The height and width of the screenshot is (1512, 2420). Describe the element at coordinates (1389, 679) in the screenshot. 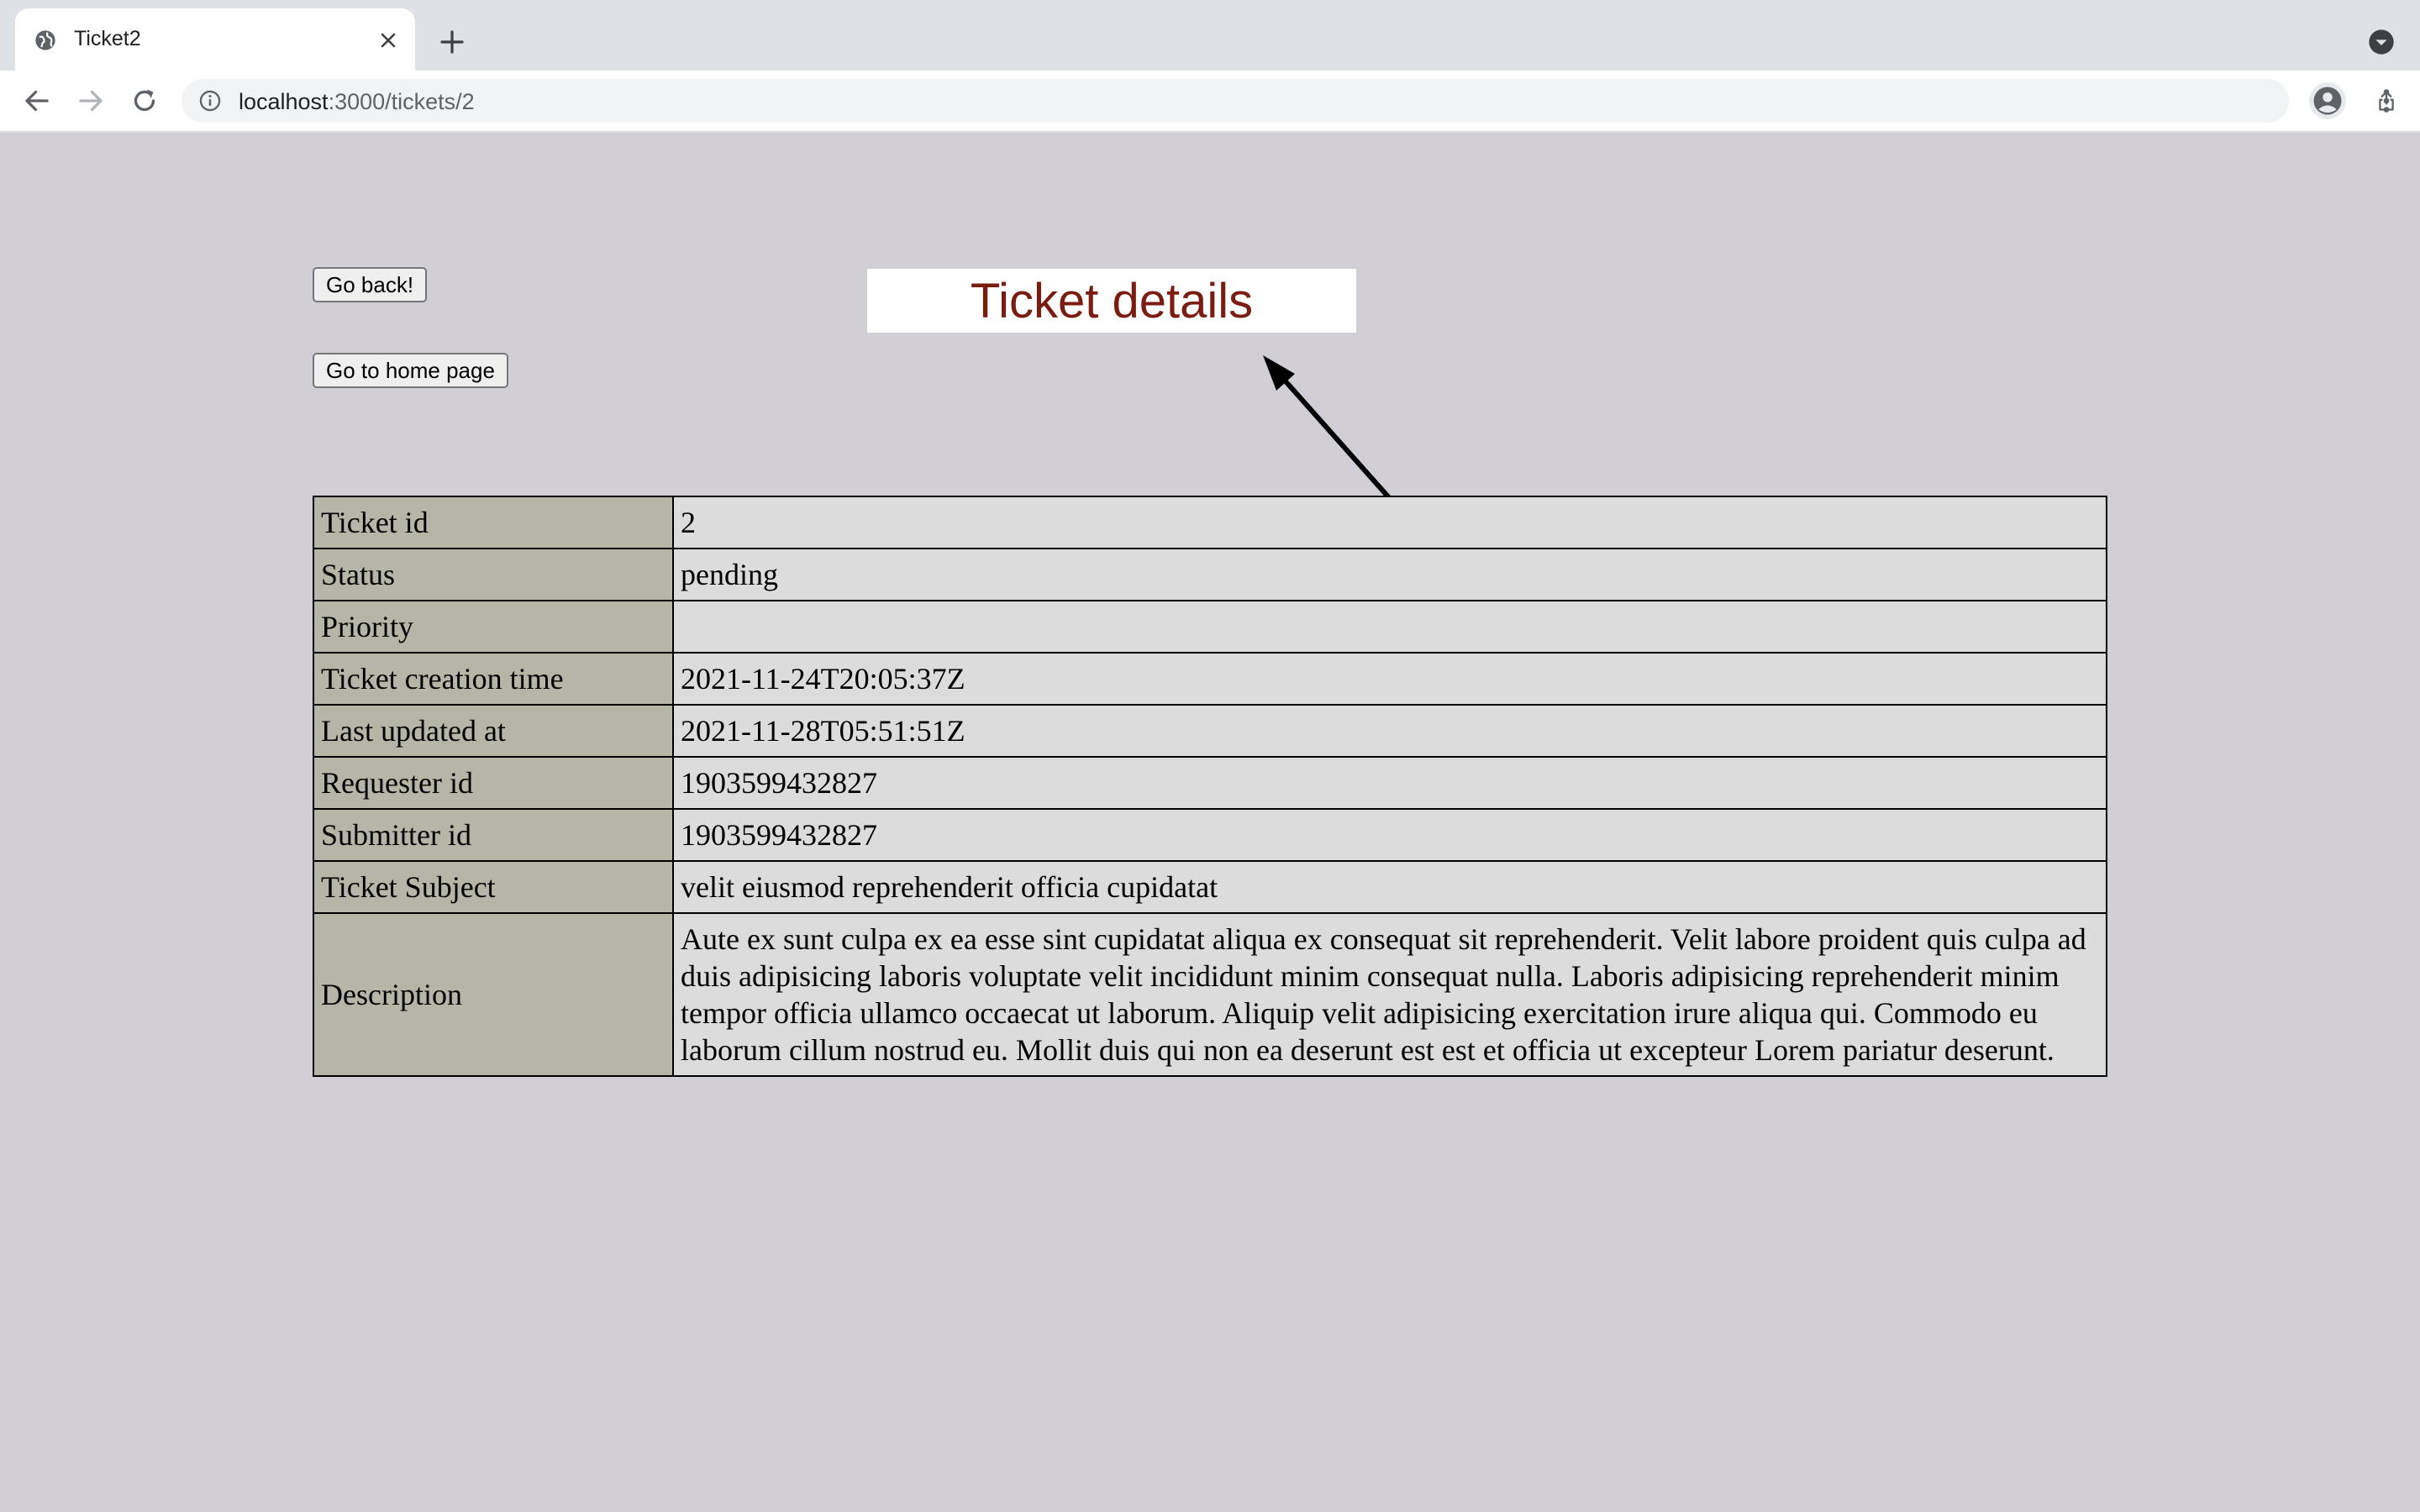

I see `row-value: 2021-11-24T20:05:37Z` at that location.